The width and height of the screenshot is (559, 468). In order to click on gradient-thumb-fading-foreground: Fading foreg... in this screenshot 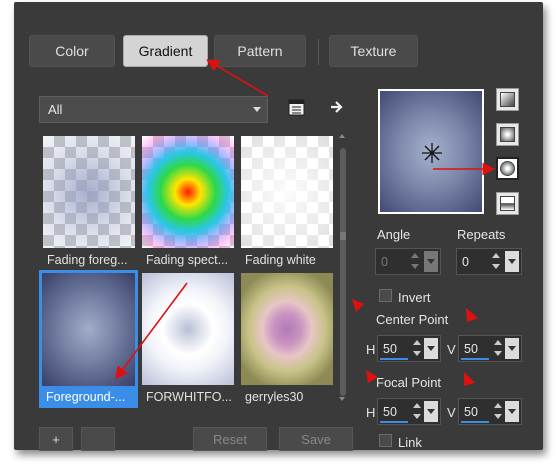, I will do `click(89, 201)`.